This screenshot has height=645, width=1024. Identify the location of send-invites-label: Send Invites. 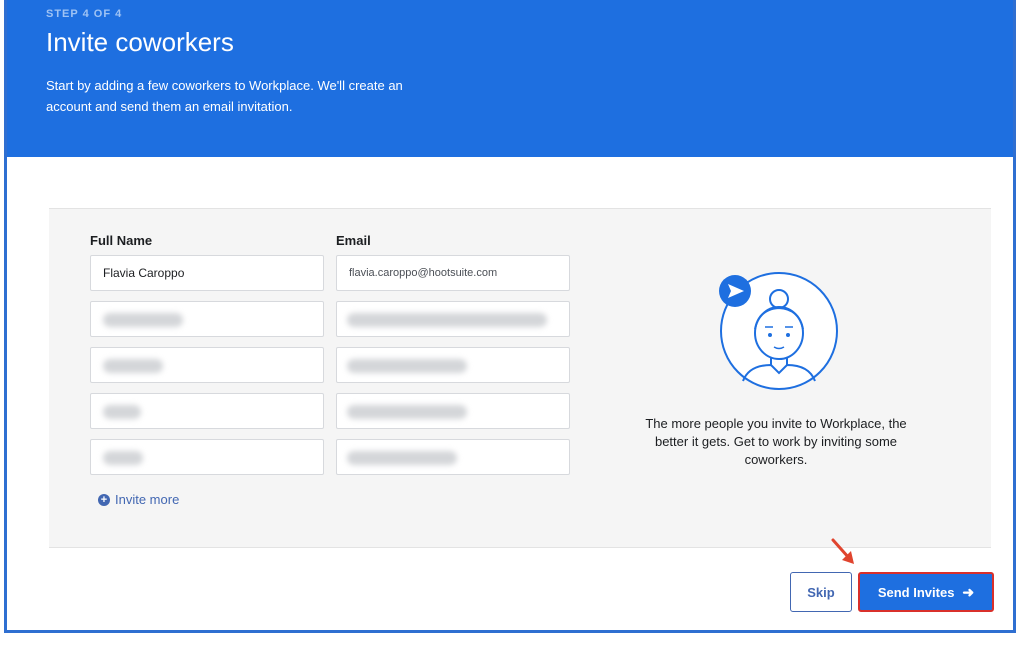
(916, 592).